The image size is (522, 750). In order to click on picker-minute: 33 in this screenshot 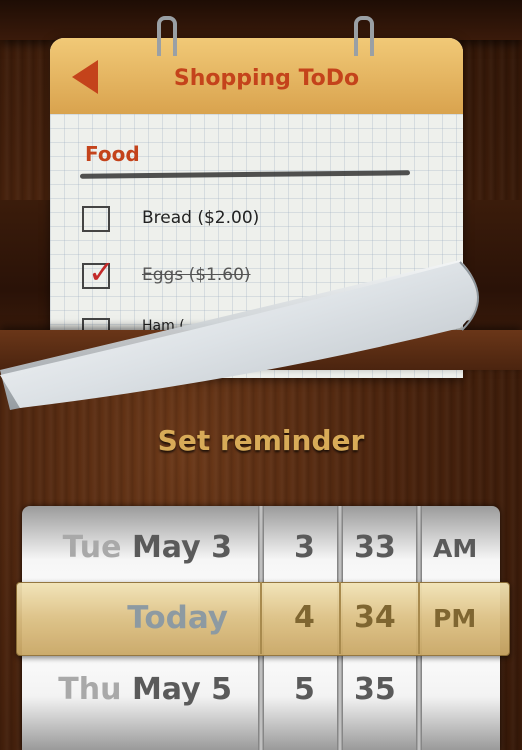, I will do `click(375, 547)`.